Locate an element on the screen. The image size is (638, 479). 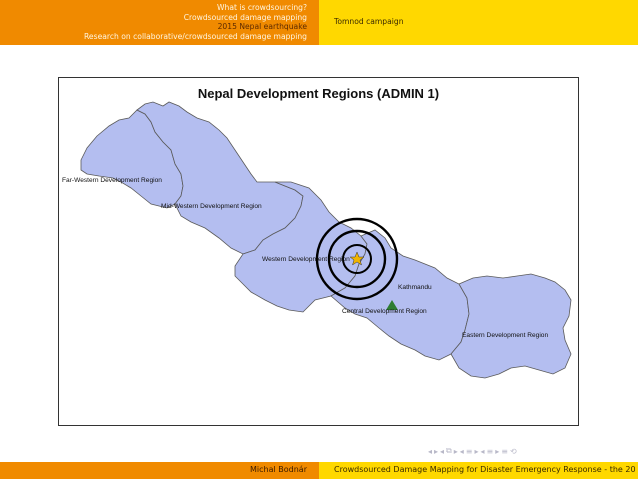
footer-author-bar: Michal Bodnár is located at coordinates (159, 470).